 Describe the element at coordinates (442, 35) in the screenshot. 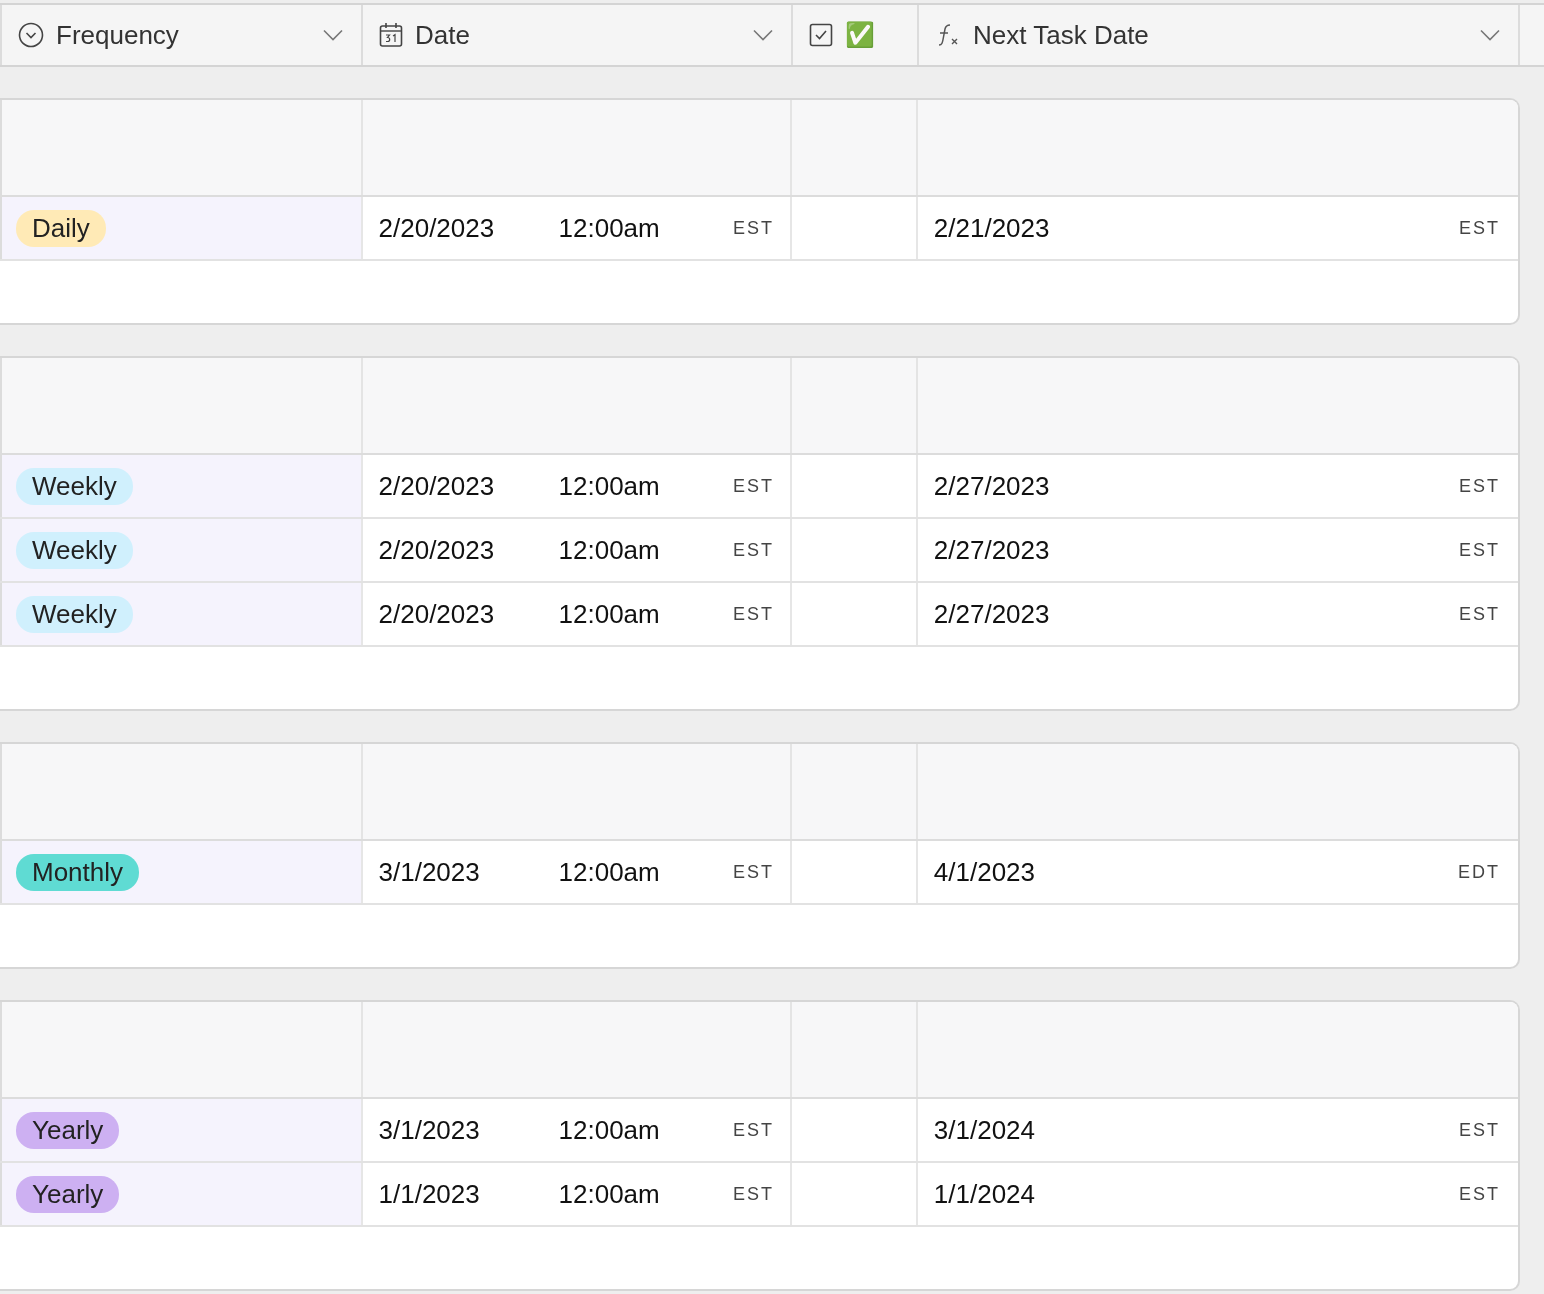

I see `column-title: Date` at that location.